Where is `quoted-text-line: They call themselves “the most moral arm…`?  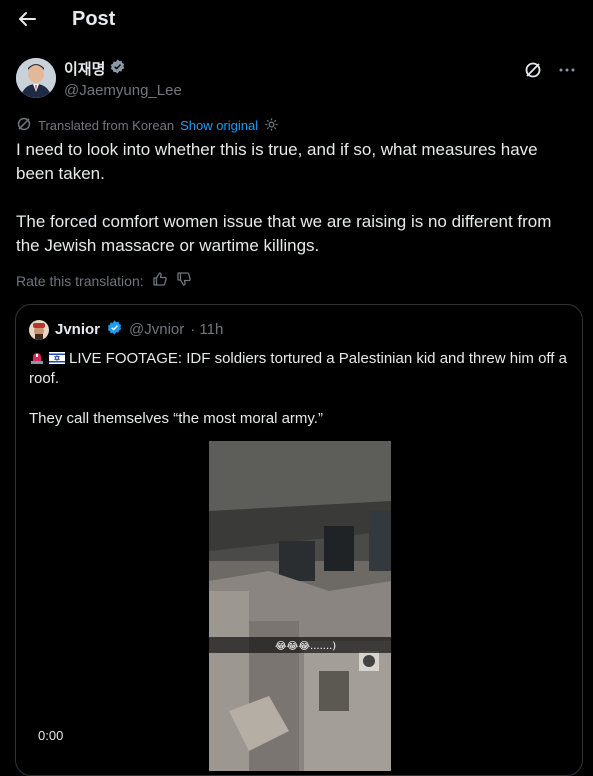 quoted-text-line: They call themselves “the most moral arm… is located at coordinates (176, 418).